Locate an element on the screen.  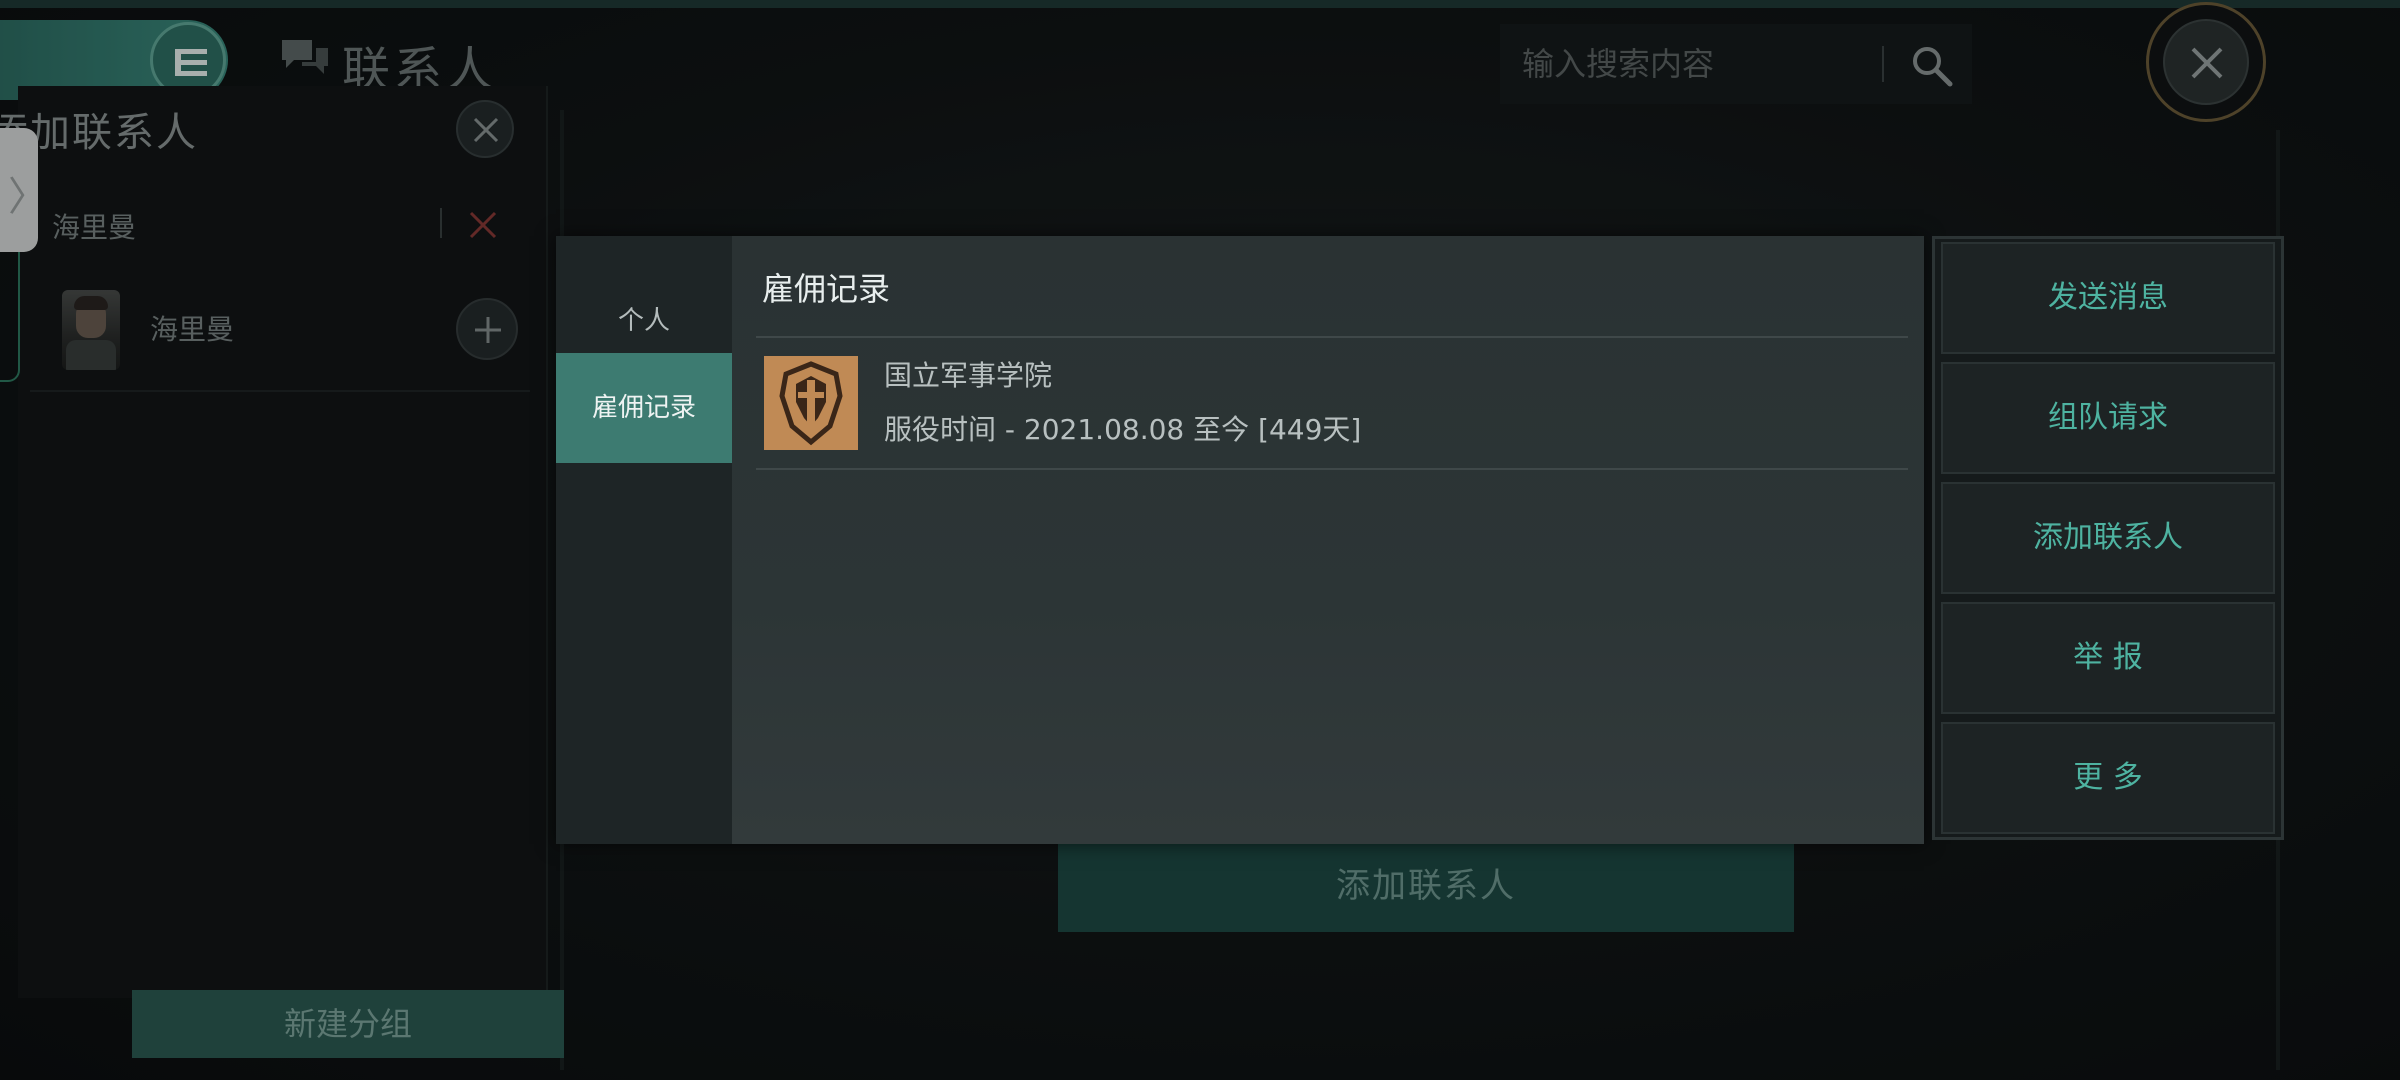
selection-edge is located at coordinates (10, 317).